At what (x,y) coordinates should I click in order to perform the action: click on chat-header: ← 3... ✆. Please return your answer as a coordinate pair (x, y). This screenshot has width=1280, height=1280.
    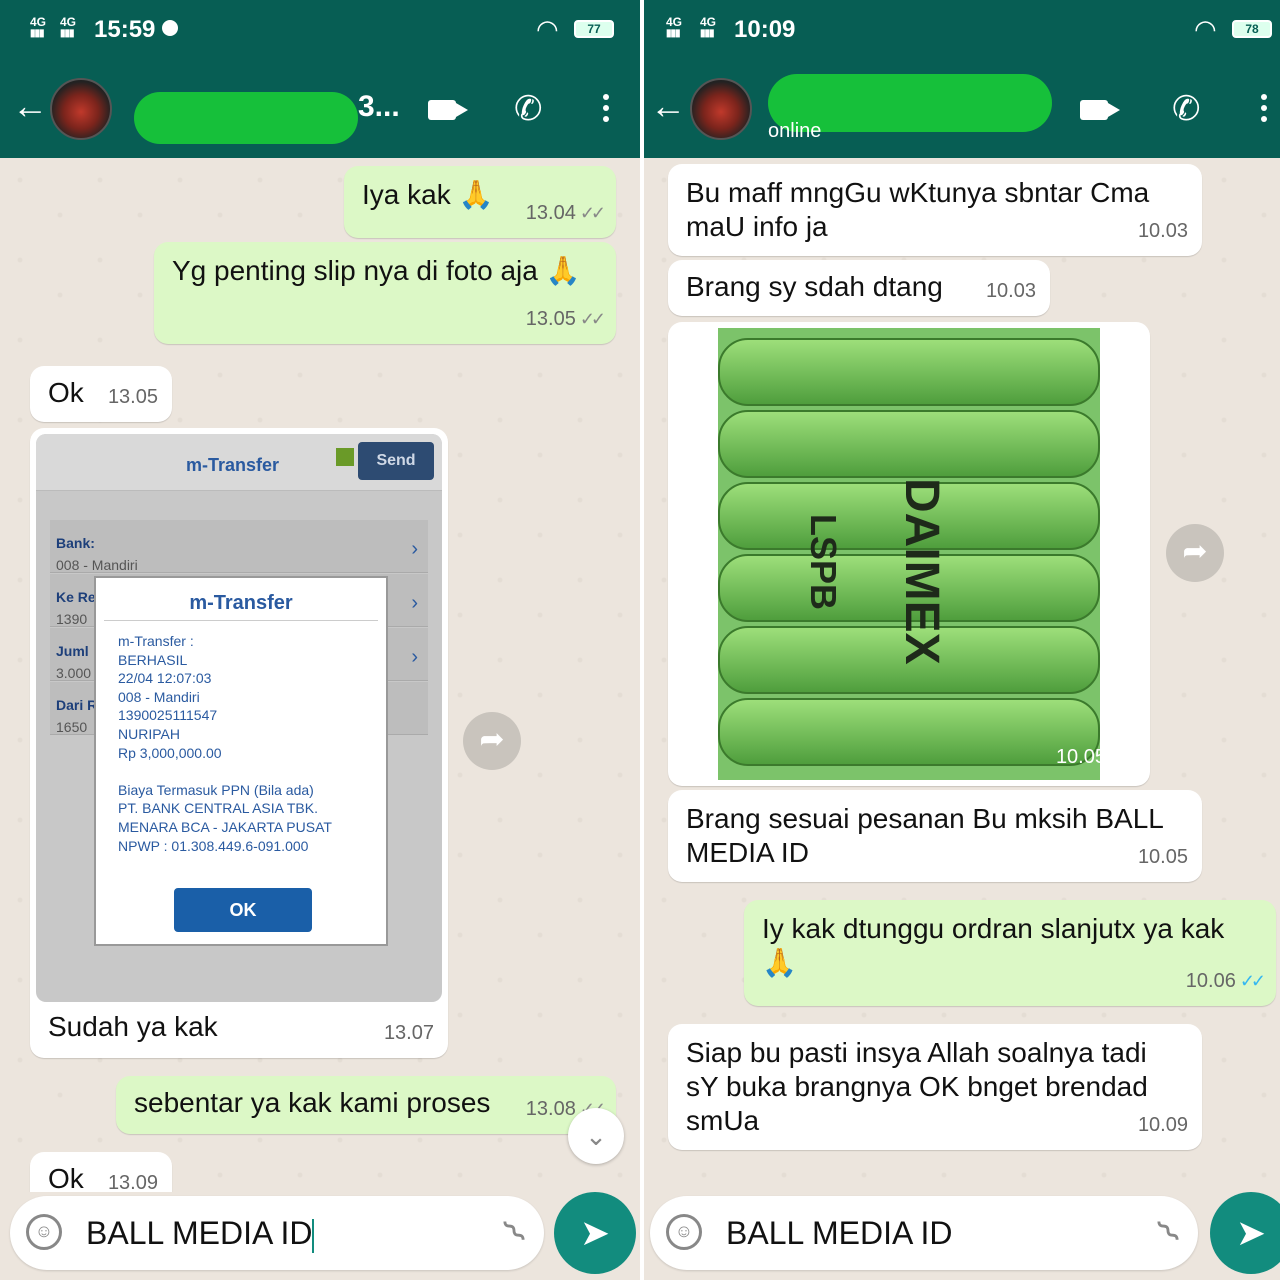
    Looking at the image, I should click on (320, 109).